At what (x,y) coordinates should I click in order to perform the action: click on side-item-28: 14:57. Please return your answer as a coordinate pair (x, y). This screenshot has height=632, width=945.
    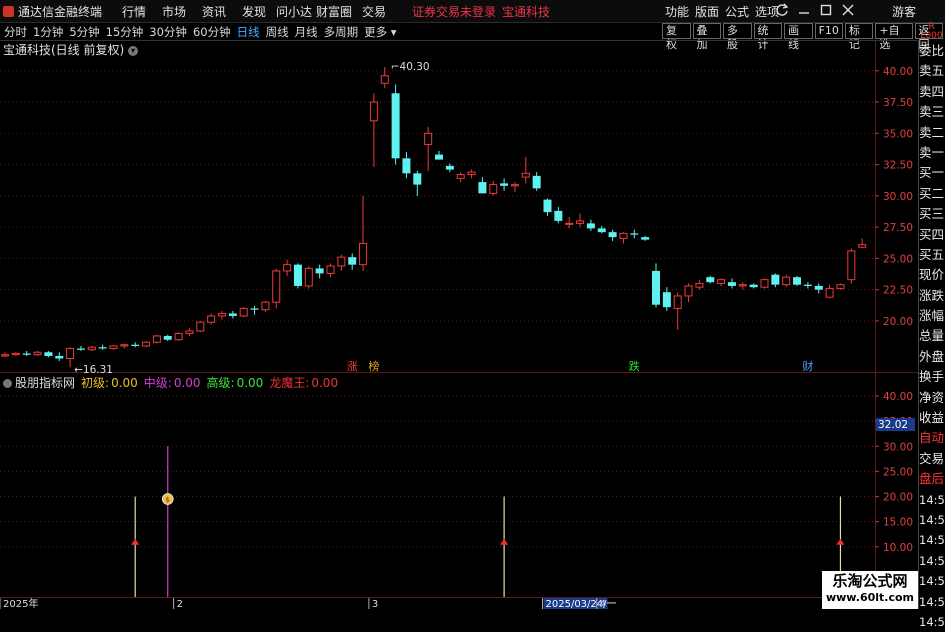
    Looking at the image, I should click on (932, 622).